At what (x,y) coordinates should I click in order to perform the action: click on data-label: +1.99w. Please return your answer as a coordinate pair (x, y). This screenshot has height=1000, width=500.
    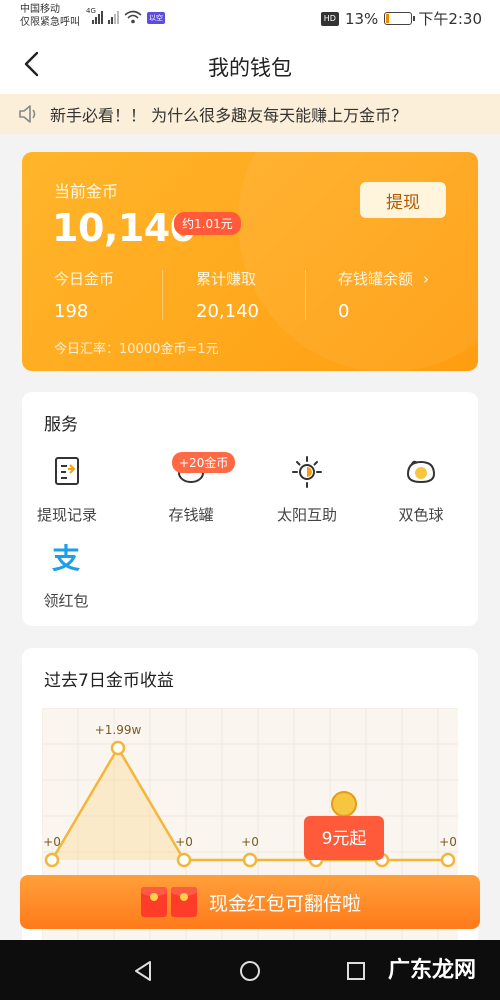
    Looking at the image, I should click on (118, 730).